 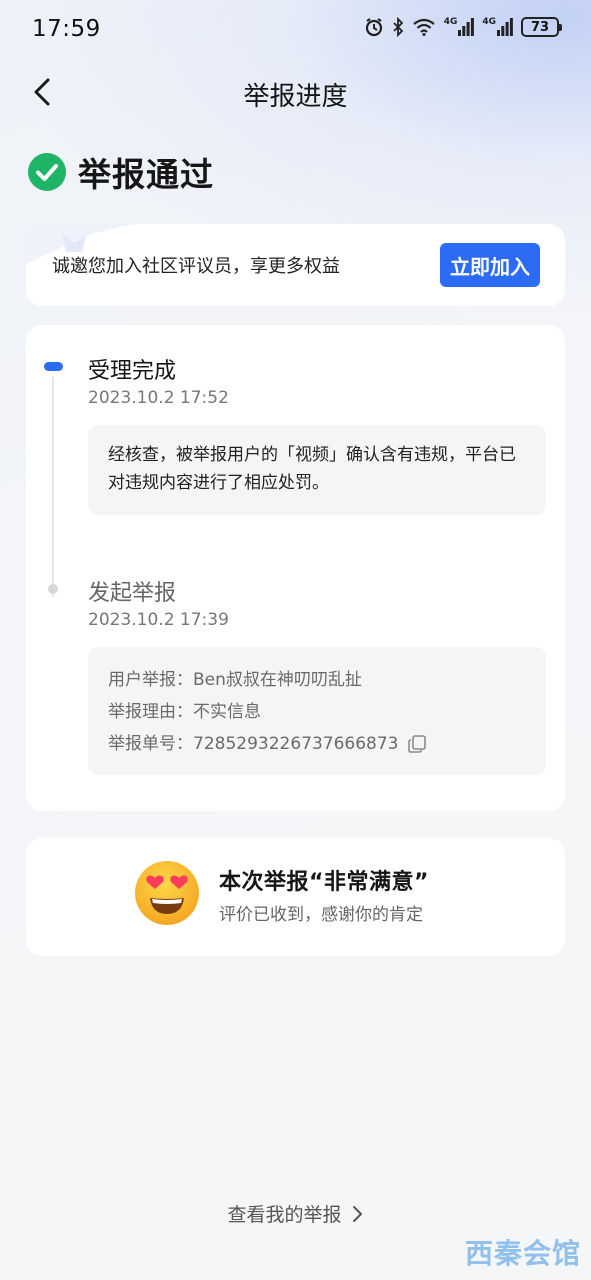 I want to click on timeline-dot-active, so click(x=53, y=366).